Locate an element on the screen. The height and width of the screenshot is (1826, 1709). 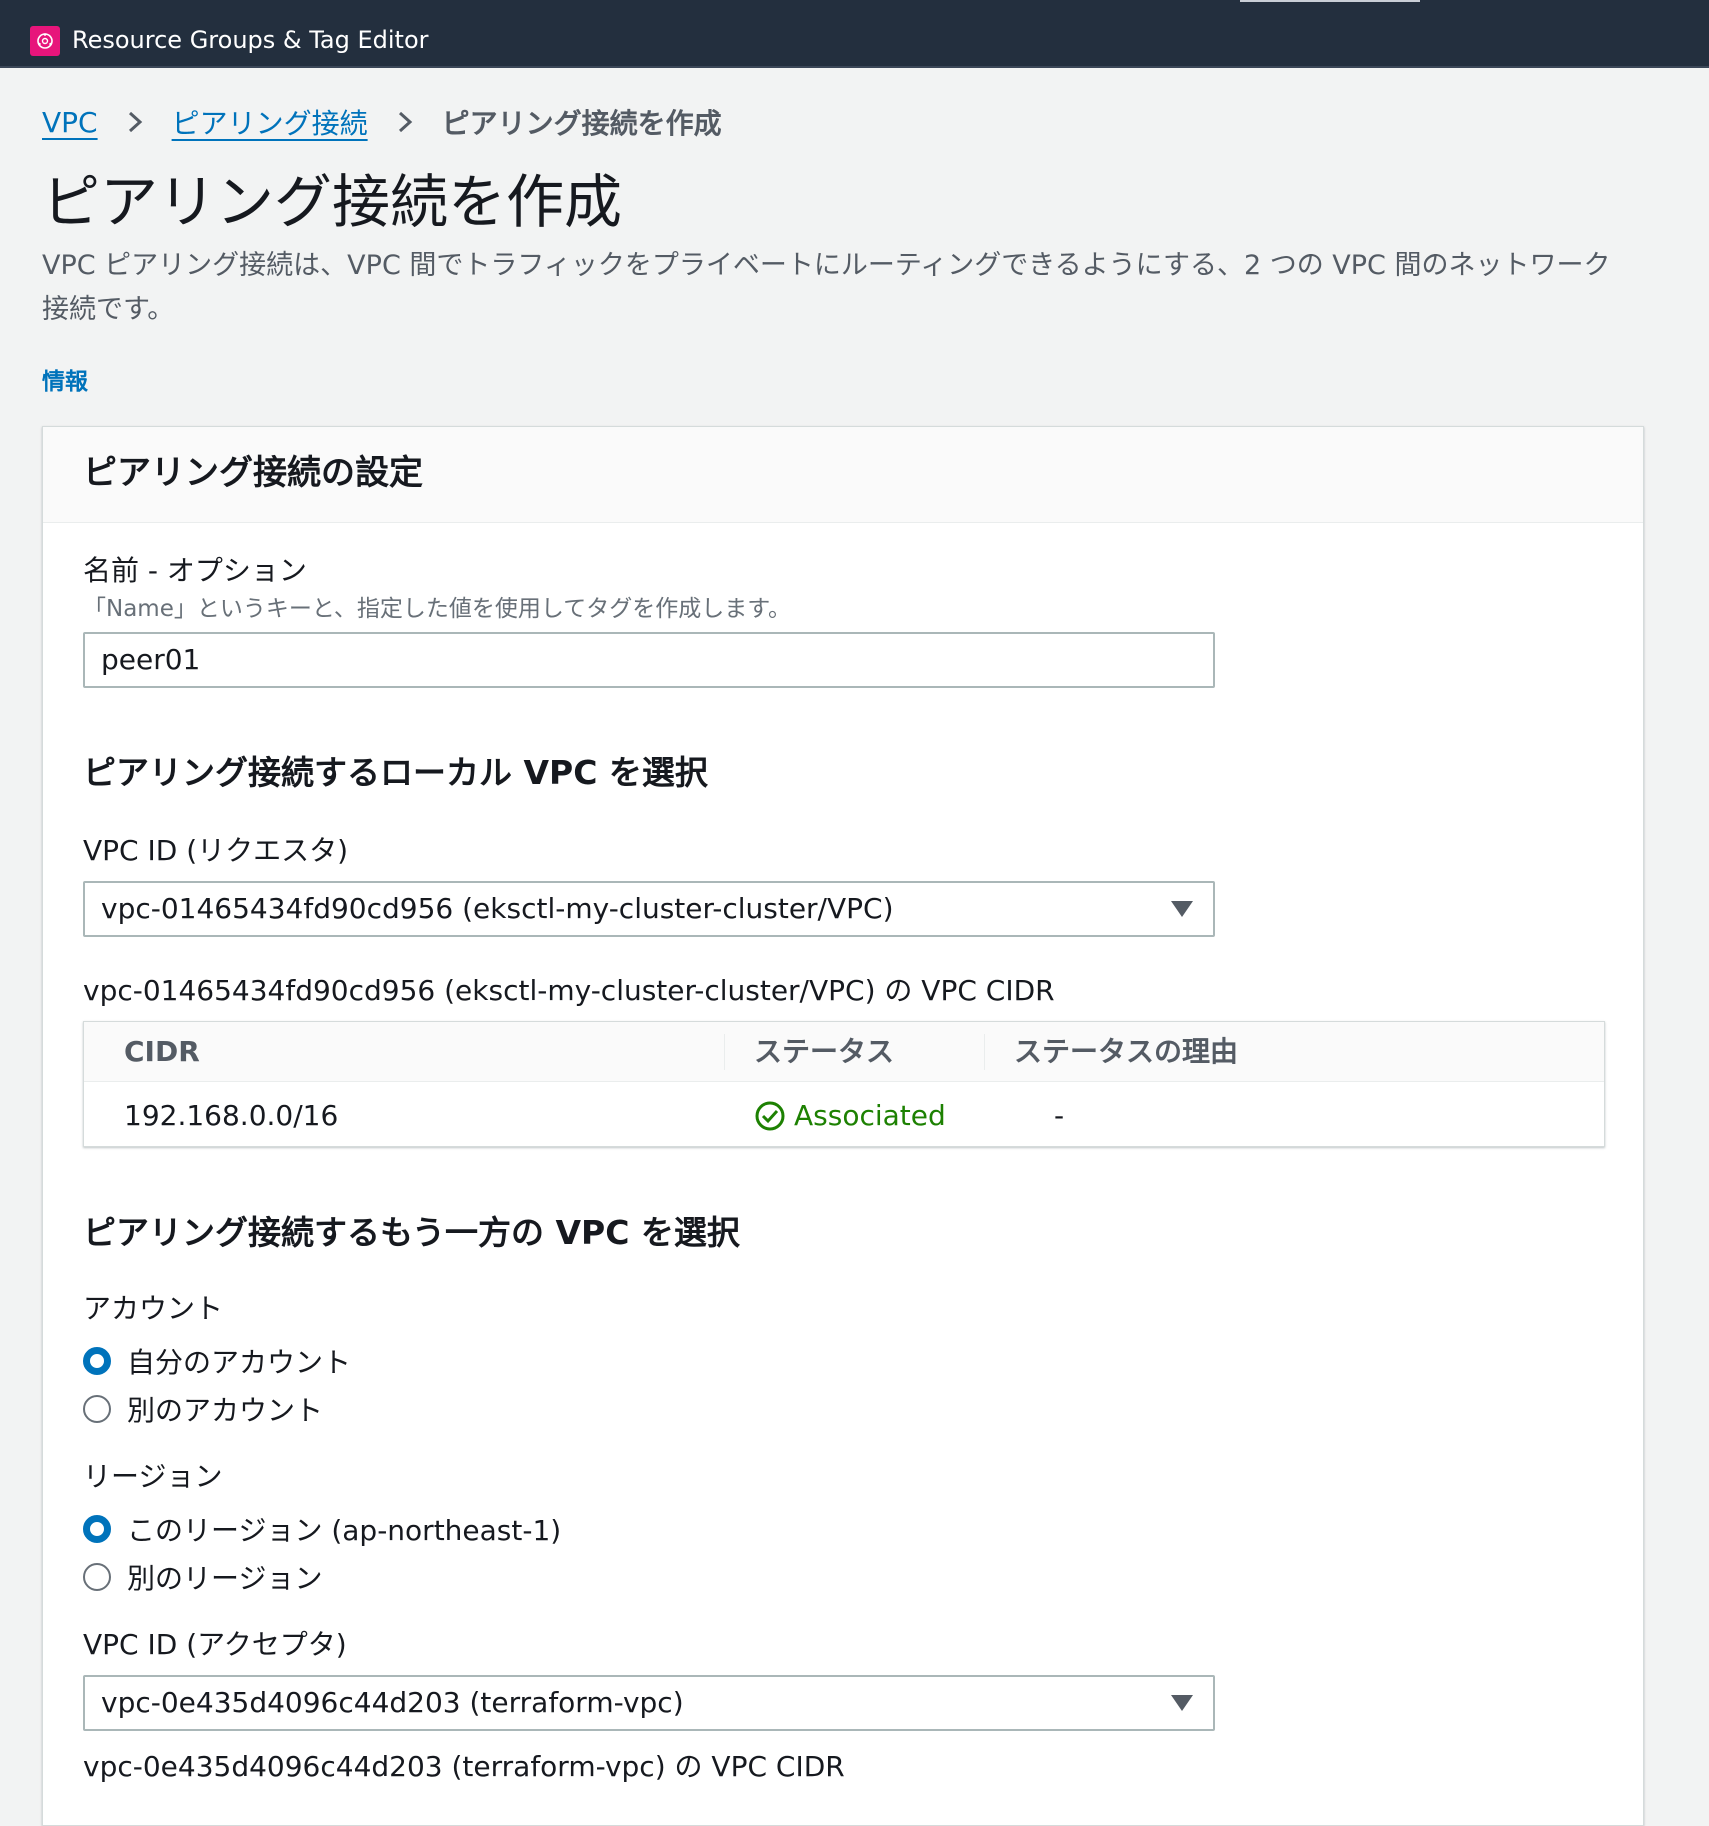
status-text: Associated is located at coordinates (870, 1115).